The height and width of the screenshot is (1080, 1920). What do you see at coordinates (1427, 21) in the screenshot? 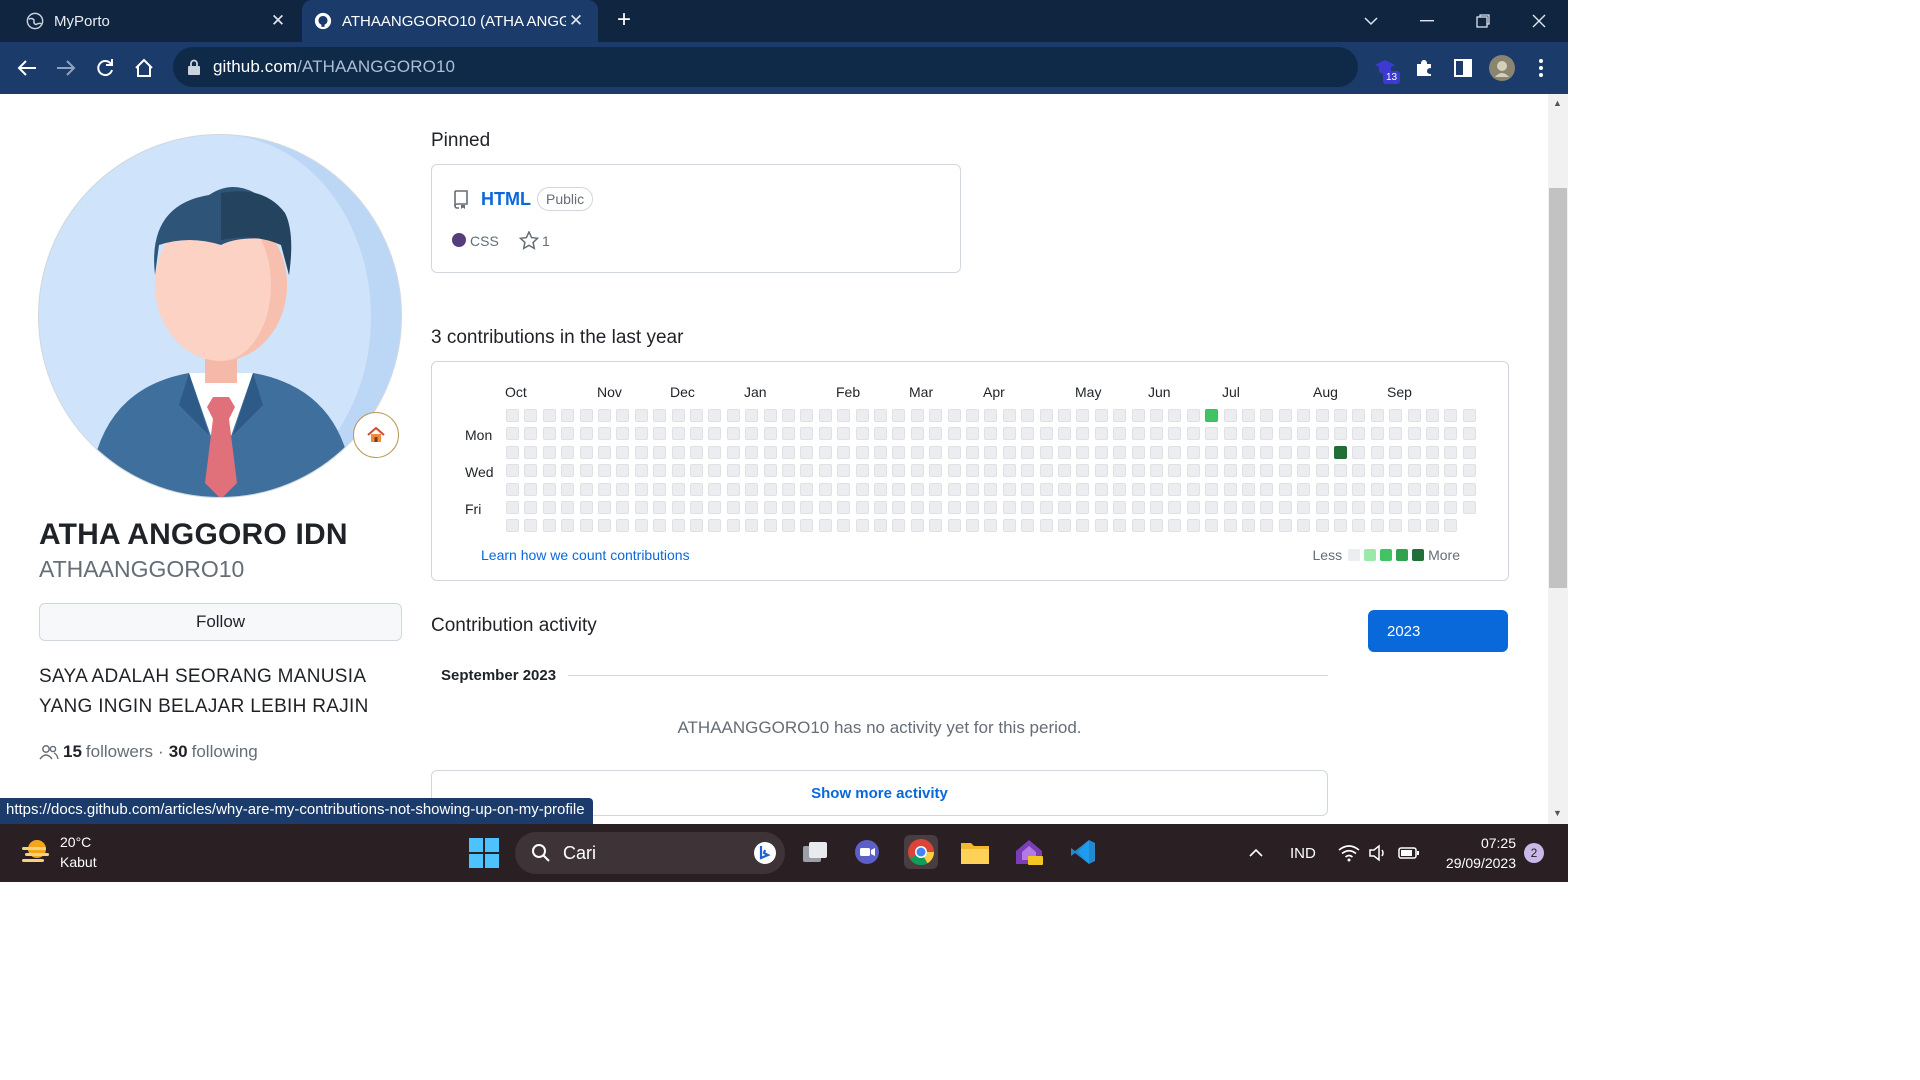
I see `minimize-icon` at bounding box center [1427, 21].